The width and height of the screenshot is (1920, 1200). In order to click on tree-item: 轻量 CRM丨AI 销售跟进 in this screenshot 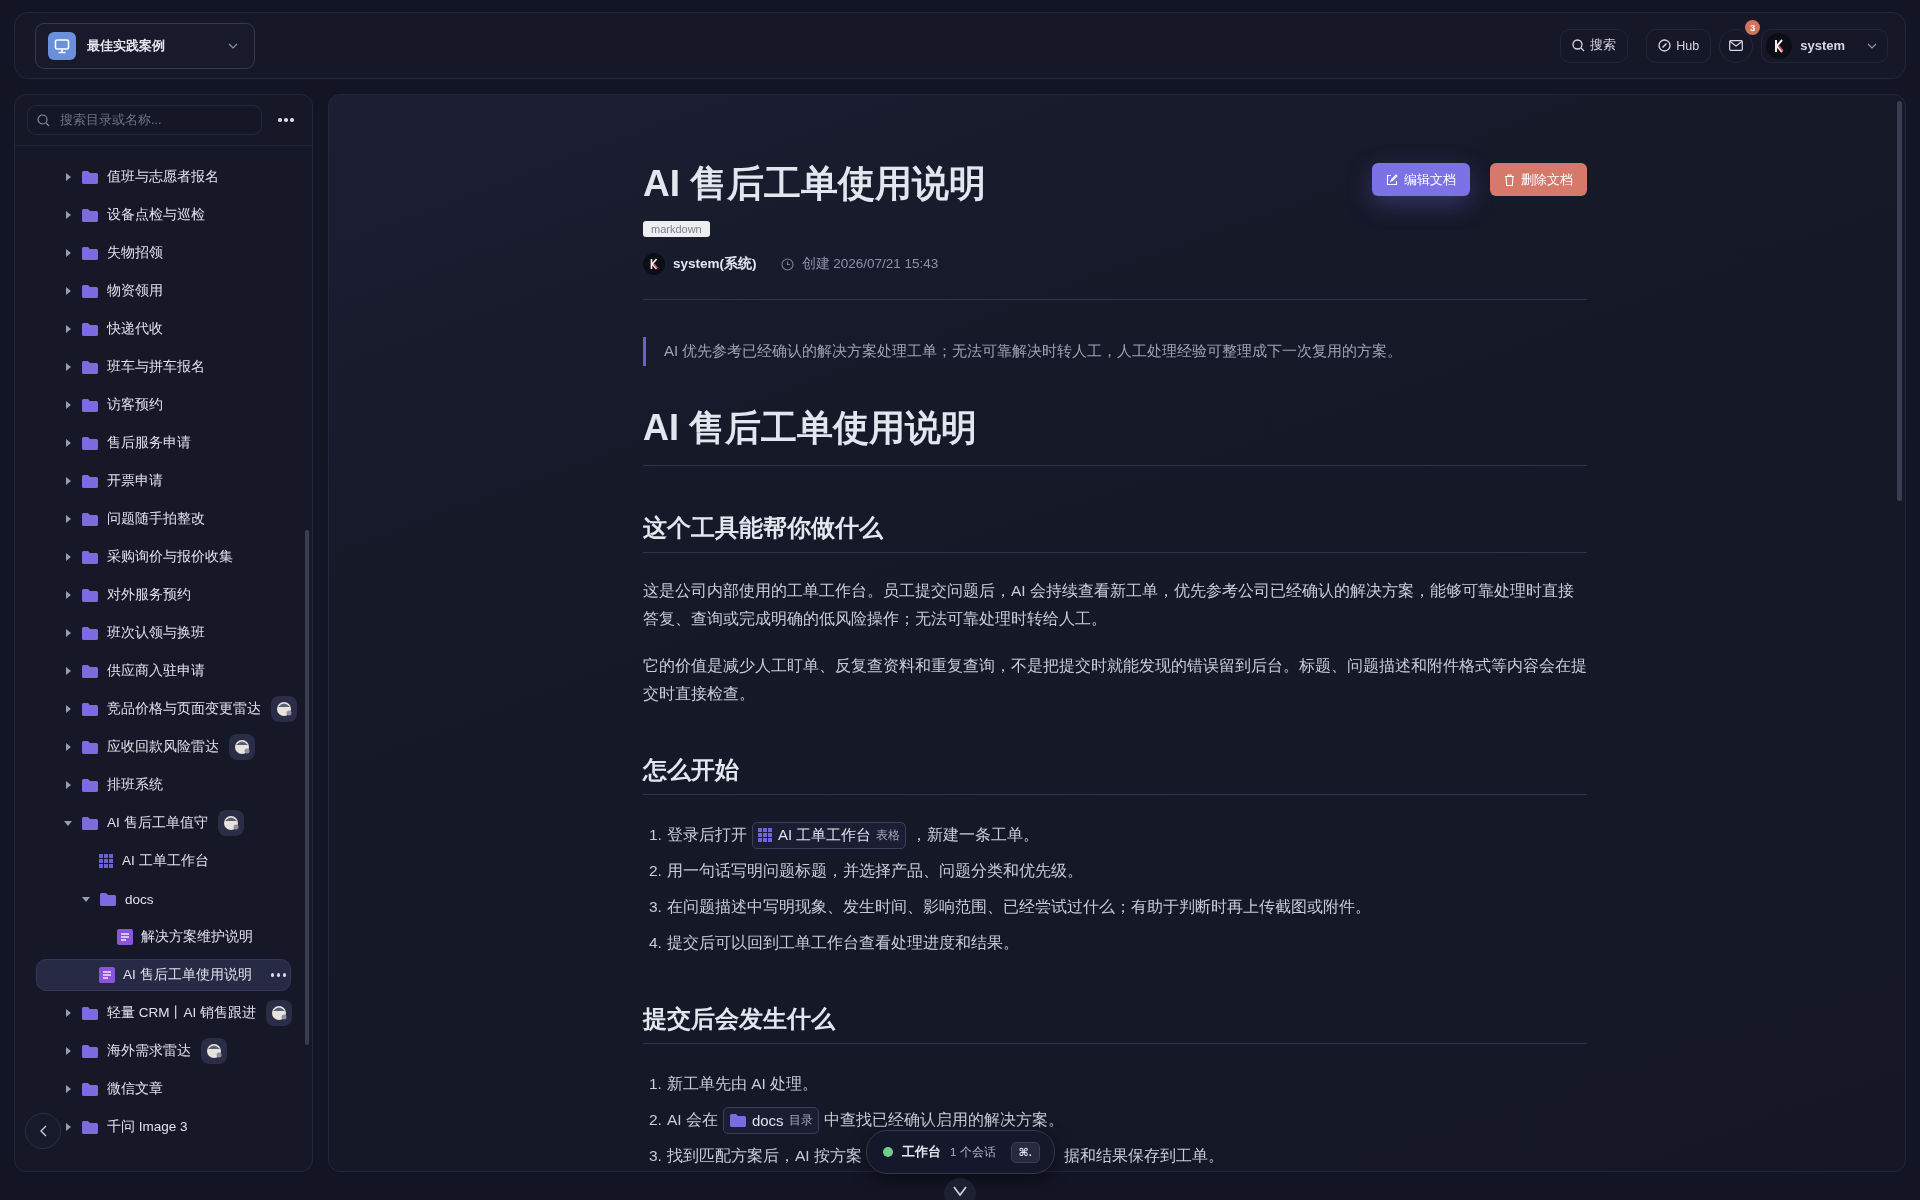, I will do `click(179, 1013)`.